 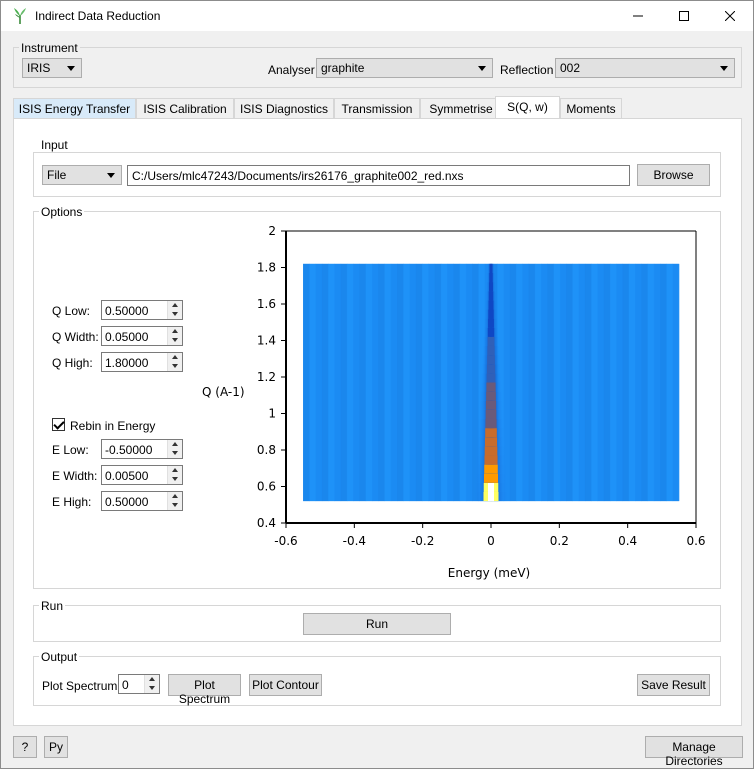 I want to click on plot-spectrum-button: Plot Spectrum, so click(x=204, y=690).